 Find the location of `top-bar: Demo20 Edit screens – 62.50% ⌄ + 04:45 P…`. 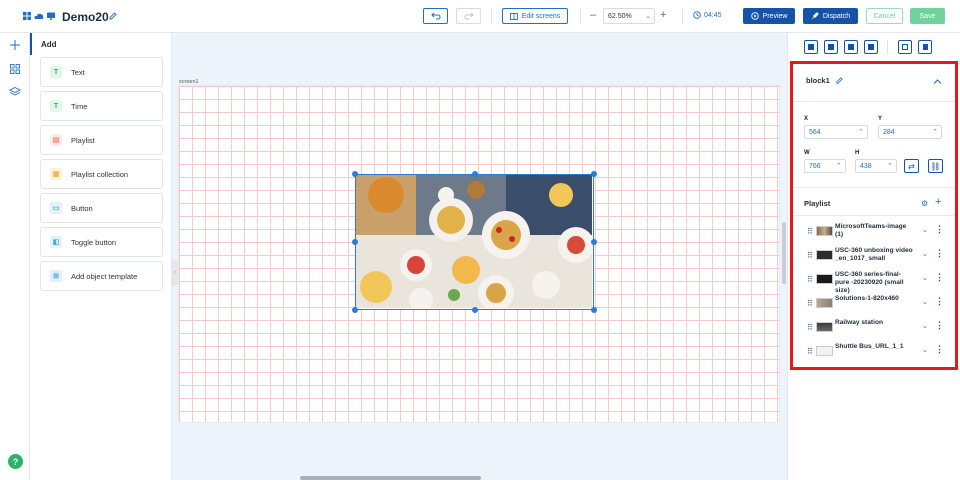

top-bar: Demo20 Edit screens – 62.50% ⌄ + 04:45 P… is located at coordinates (480, 16).